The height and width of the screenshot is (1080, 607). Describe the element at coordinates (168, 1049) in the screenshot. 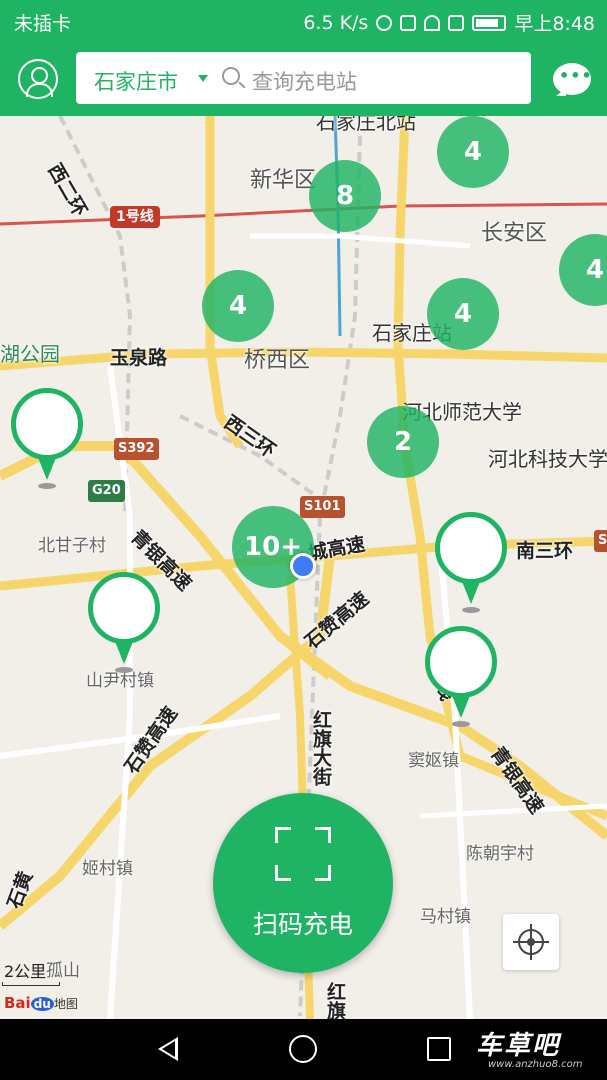

I see `back-icon` at that location.